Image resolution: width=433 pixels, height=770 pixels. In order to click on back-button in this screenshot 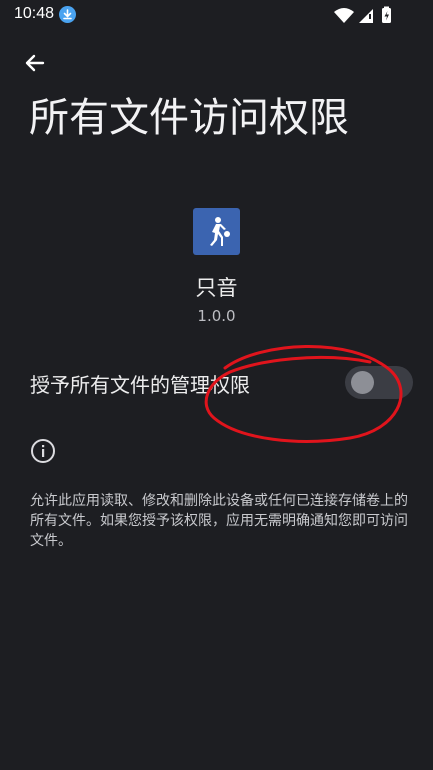, I will do `click(34, 64)`.